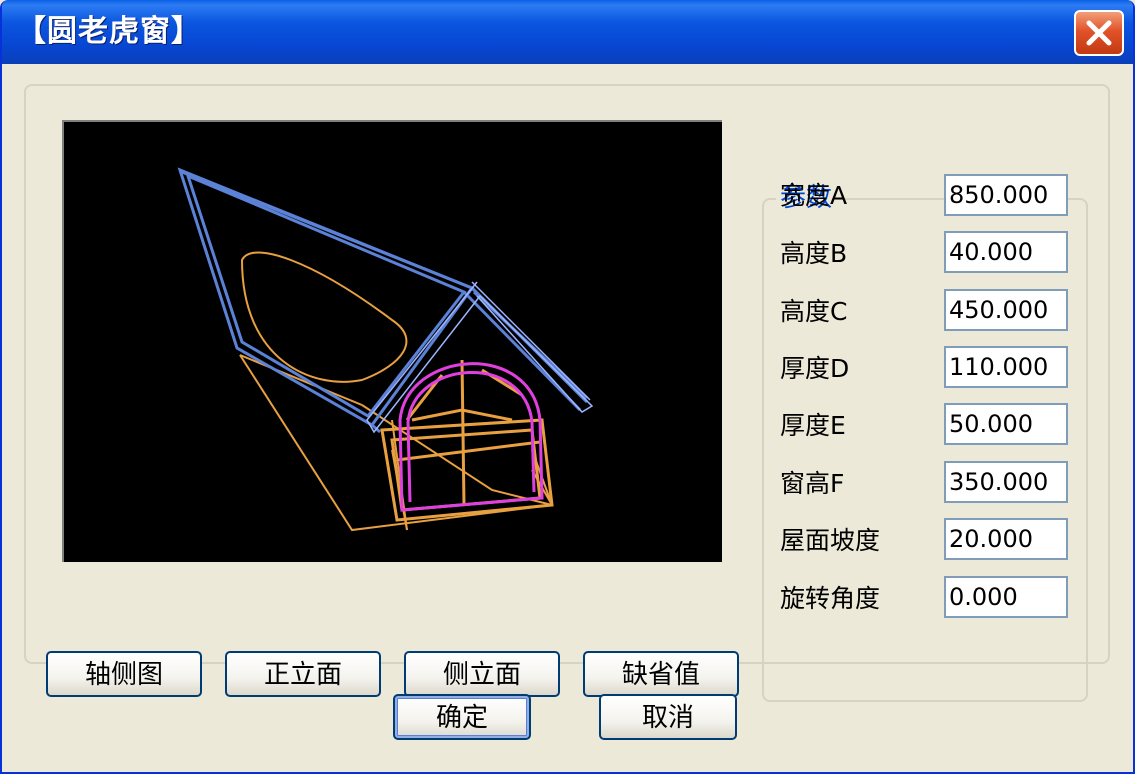  Describe the element at coordinates (813, 425) in the screenshot. I see `param-label-thickness-e: 厚度E` at that location.